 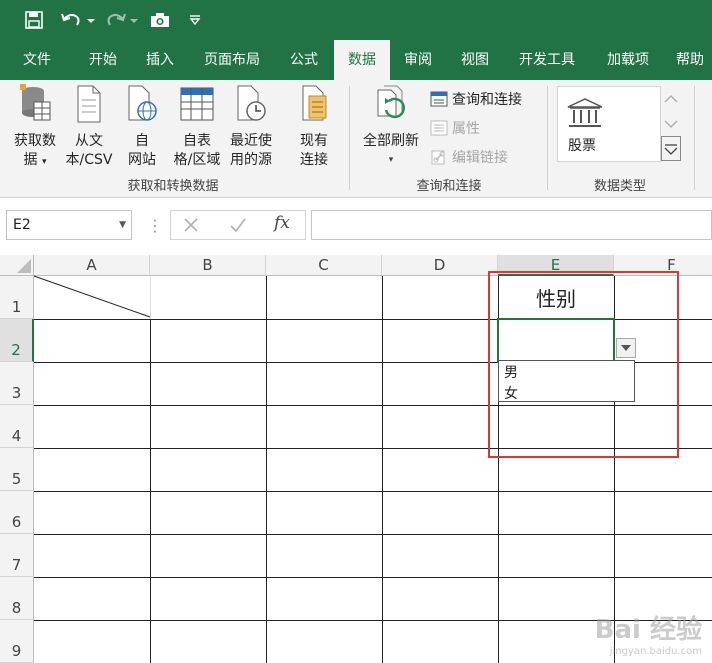 I want to click on from-csv-label-1: 从文, so click(x=89, y=141).